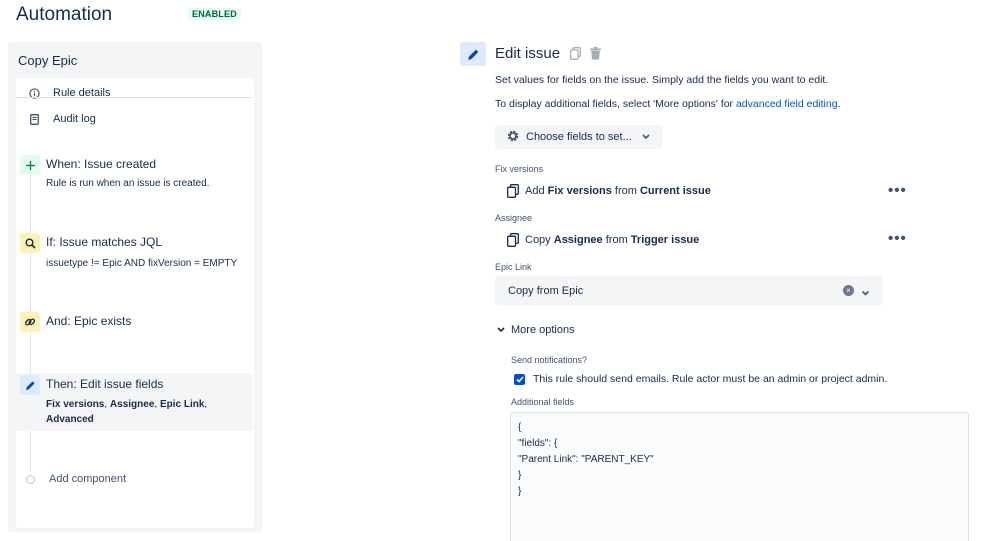  Describe the element at coordinates (787, 104) in the screenshot. I see `advanced-field-editing-link: advanced field editing` at that location.